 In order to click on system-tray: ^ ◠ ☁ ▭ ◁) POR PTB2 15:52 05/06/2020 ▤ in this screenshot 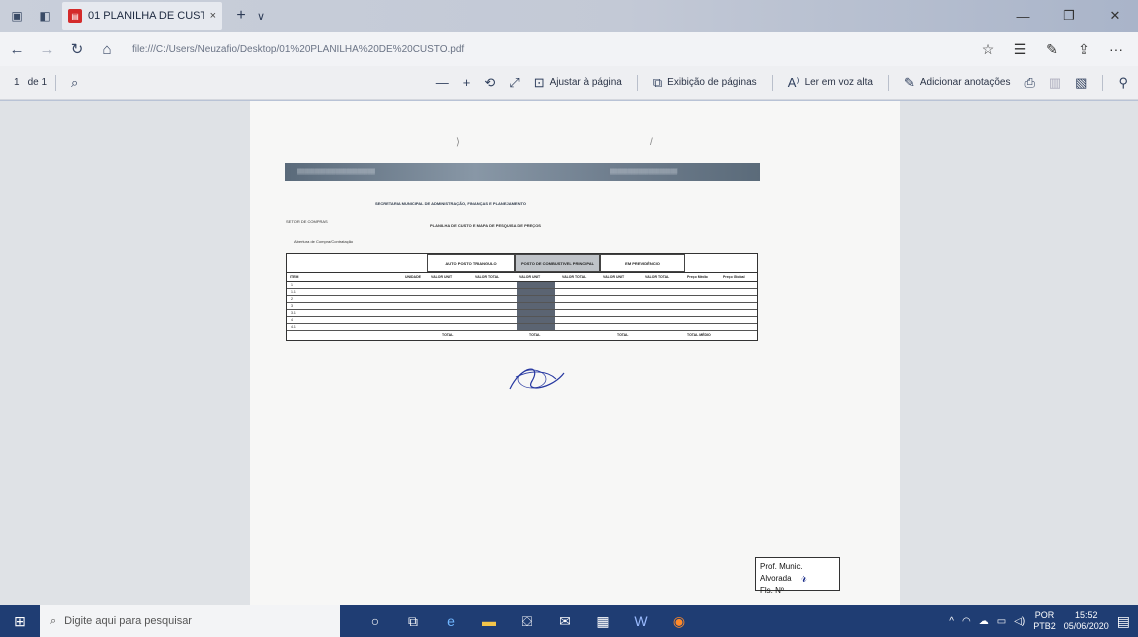, I will do `click(1043, 621)`.